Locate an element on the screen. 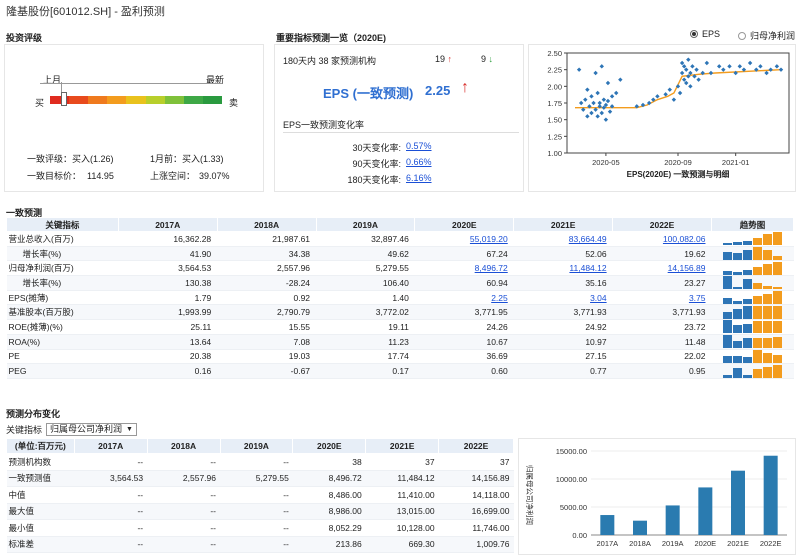  table-cell: 17.74 is located at coordinates (365, 357).